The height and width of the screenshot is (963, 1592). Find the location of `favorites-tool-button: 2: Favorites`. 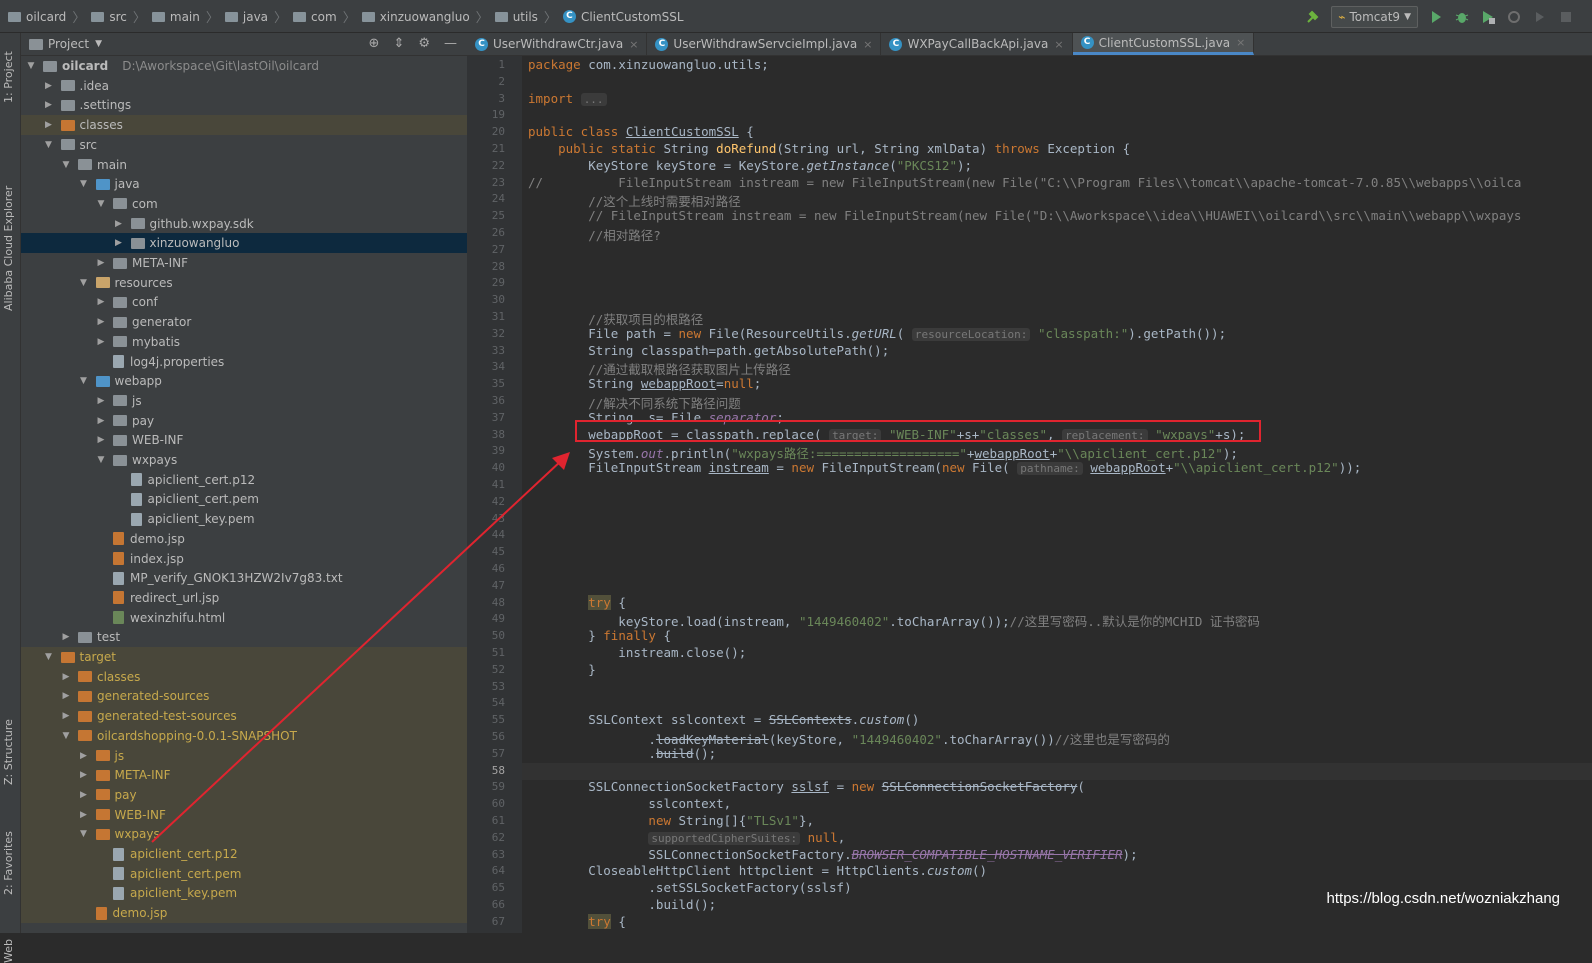

favorites-tool-button: 2: Favorites is located at coordinates (8, 863).